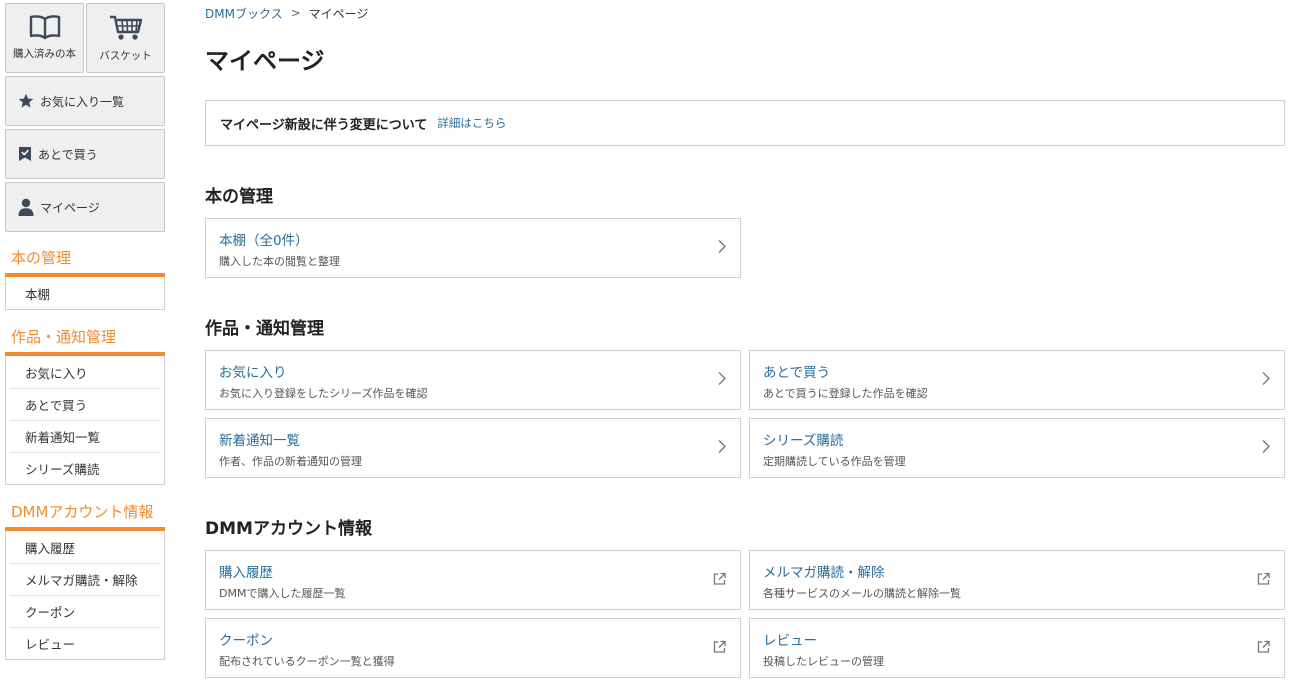 This screenshot has width=1296, height=683. What do you see at coordinates (29, 101) in the screenshot?
I see `star-icon` at bounding box center [29, 101].